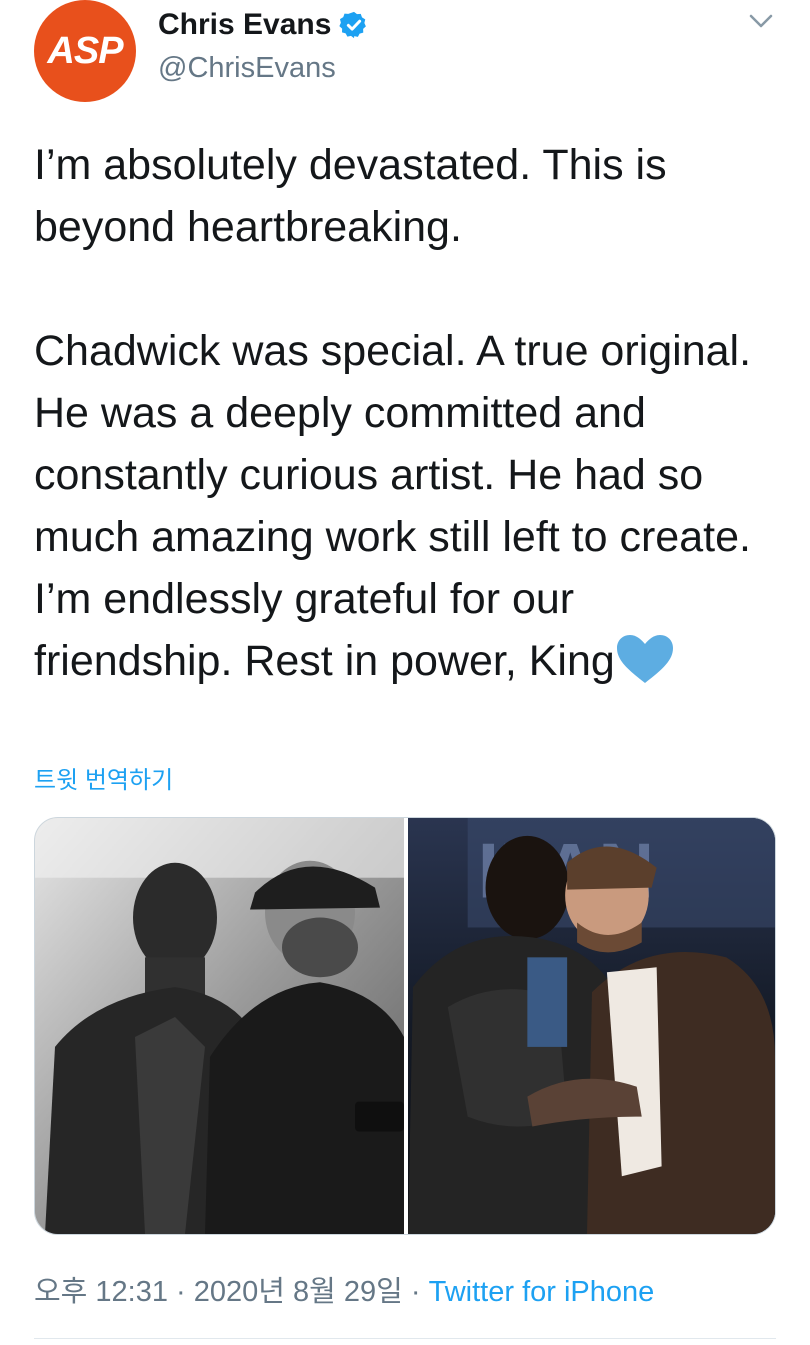  What do you see at coordinates (101, 1292) in the screenshot?
I see `tweet-time: 오후 12:31` at bounding box center [101, 1292].